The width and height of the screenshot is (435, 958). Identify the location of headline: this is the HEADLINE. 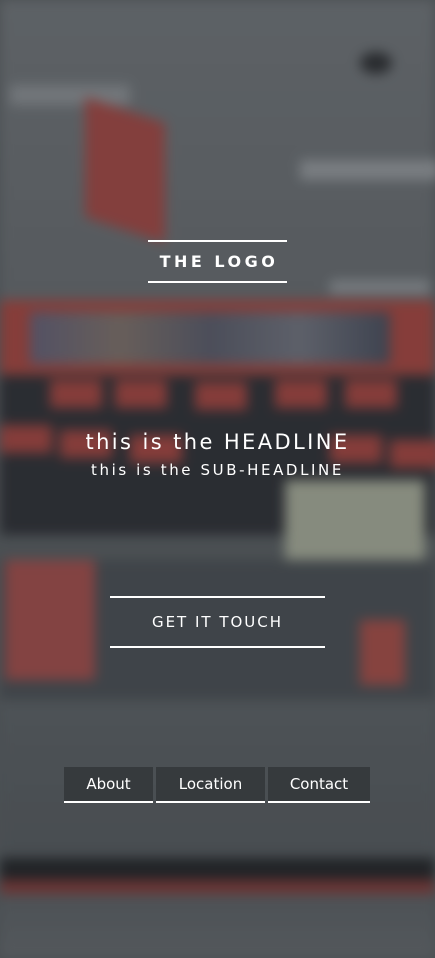
(217, 442).